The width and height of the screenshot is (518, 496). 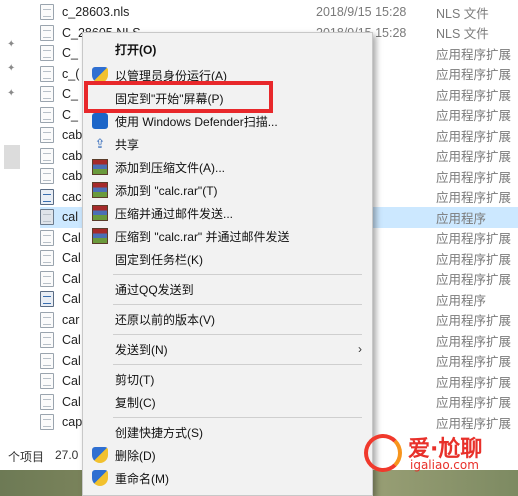 I want to click on file-date: 2018/9/15 15:28, so click(x=361, y=12).